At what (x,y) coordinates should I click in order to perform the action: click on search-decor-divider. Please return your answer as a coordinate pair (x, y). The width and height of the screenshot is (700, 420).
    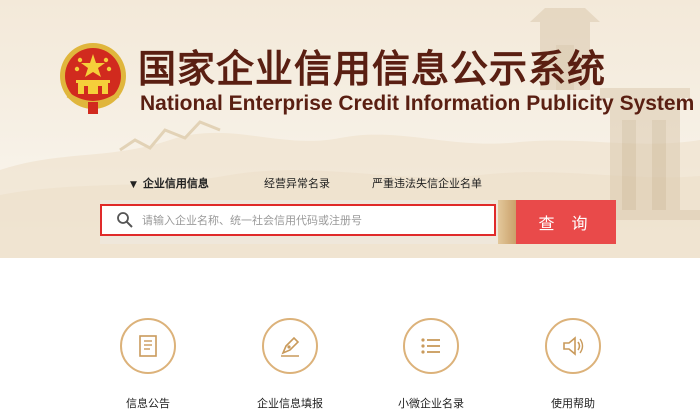
    Looking at the image, I should click on (507, 222).